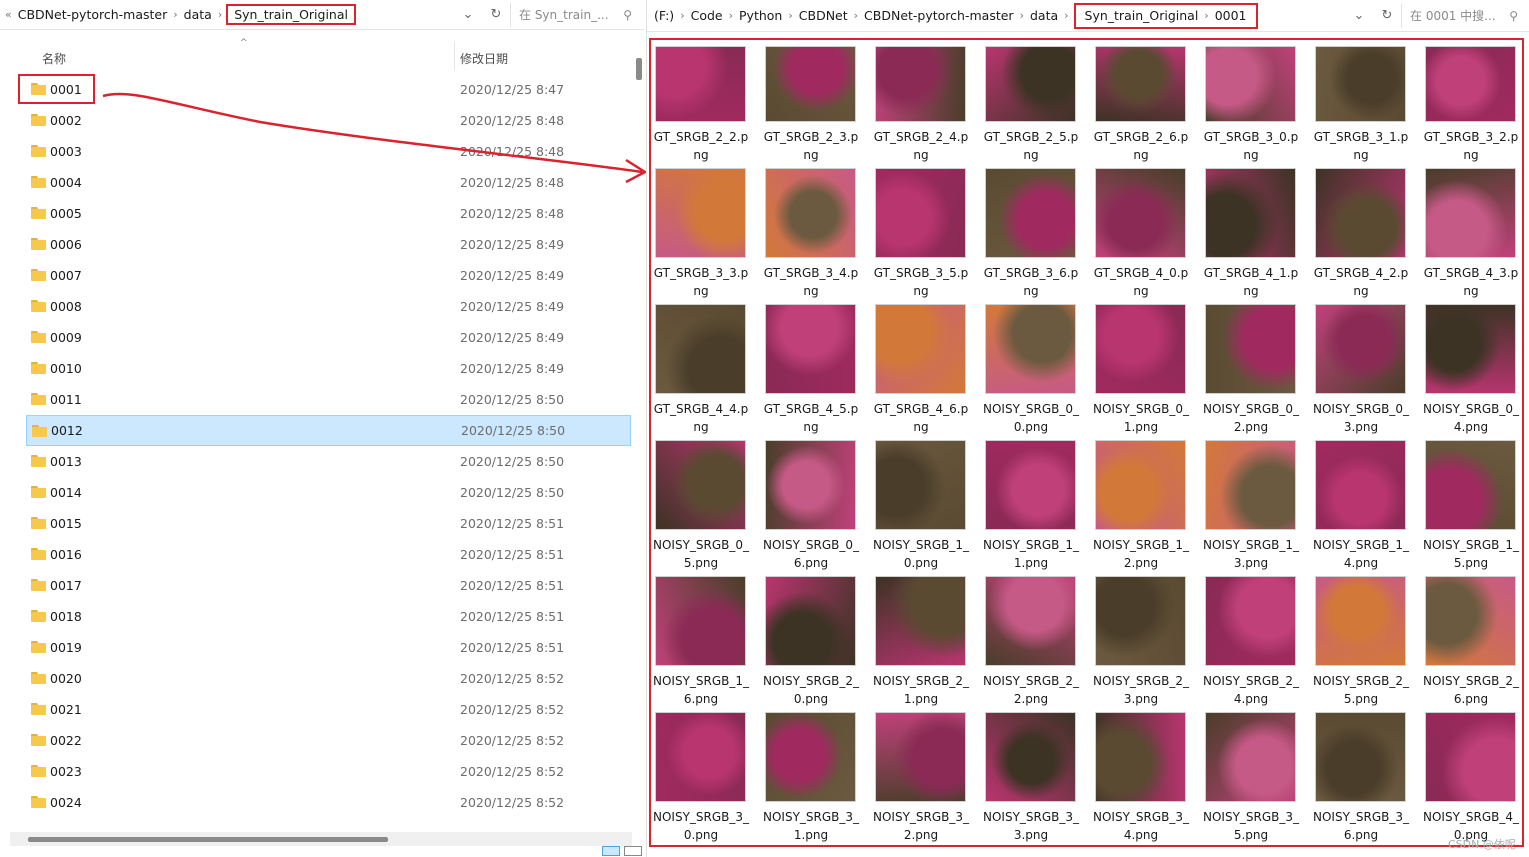  I want to click on folder-row: 0023 2020/12/25 8:52, so click(328, 771).